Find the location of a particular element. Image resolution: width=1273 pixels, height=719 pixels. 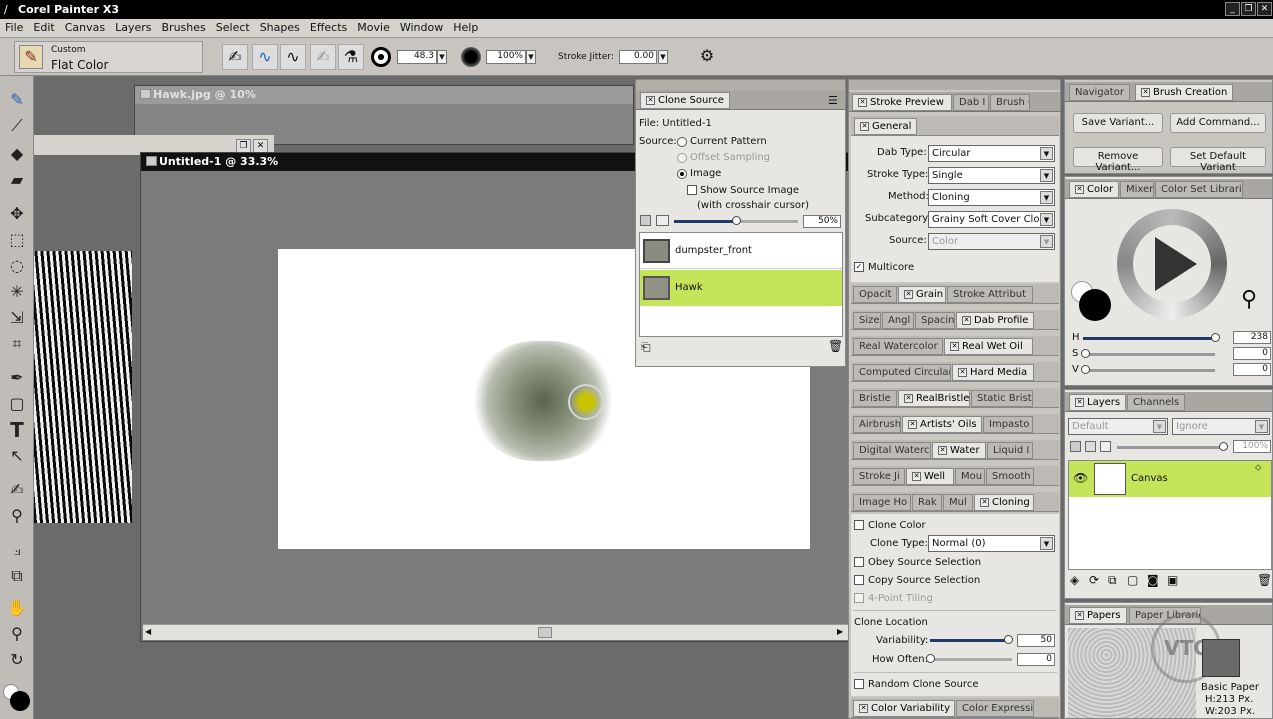

stroke-attributes-tab: Stroke Attribut is located at coordinates (990, 294).